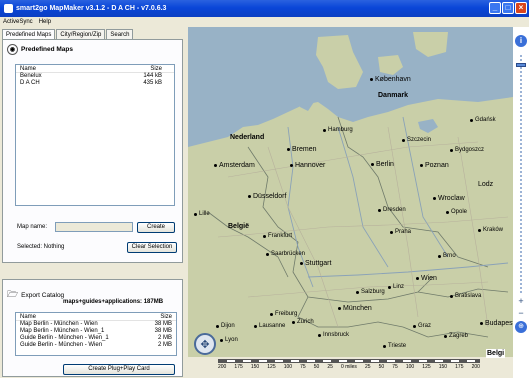 This screenshot has width=529, height=378. What do you see at coordinates (95, 135) in the screenshot?
I see `predefined-maps-list: Name Size Benelux 144 kB D A CH 435 kB` at bounding box center [95, 135].